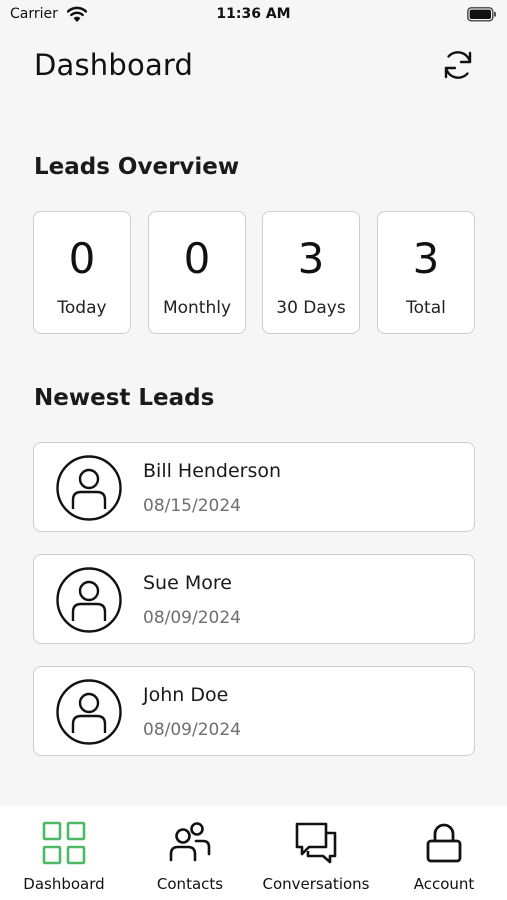 The width and height of the screenshot is (507, 900). Describe the element at coordinates (316, 843) in the screenshot. I see `chat-bubbles-icon` at that location.